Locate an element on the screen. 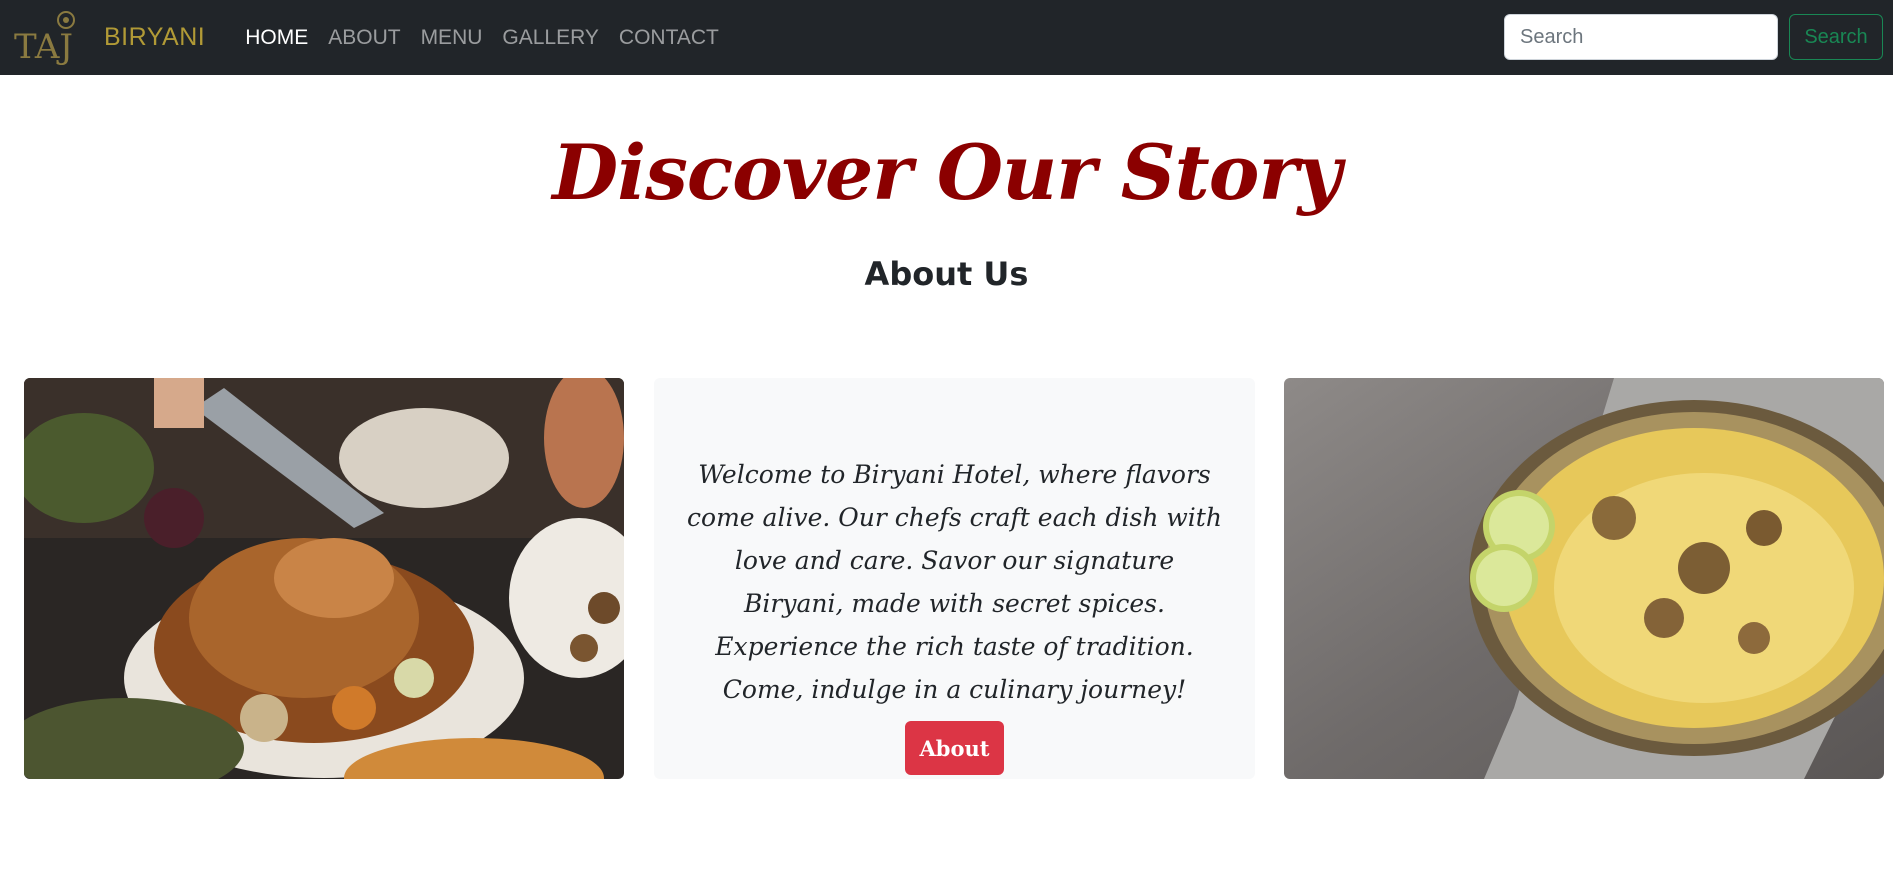  nav-home: HOME is located at coordinates (276, 38).